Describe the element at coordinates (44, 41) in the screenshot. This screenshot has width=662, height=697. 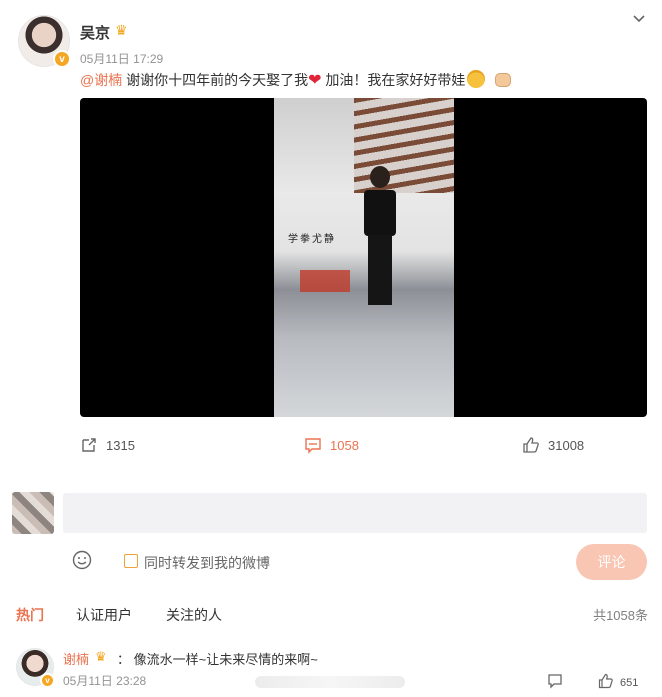
I see `author-avatar: v` at that location.